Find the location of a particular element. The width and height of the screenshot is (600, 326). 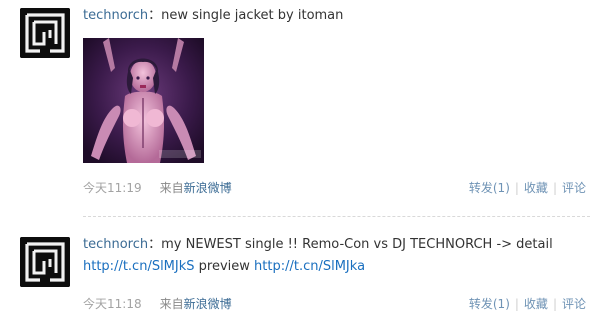

detail-link: http://t.cn/SlMJkS is located at coordinates (139, 266).